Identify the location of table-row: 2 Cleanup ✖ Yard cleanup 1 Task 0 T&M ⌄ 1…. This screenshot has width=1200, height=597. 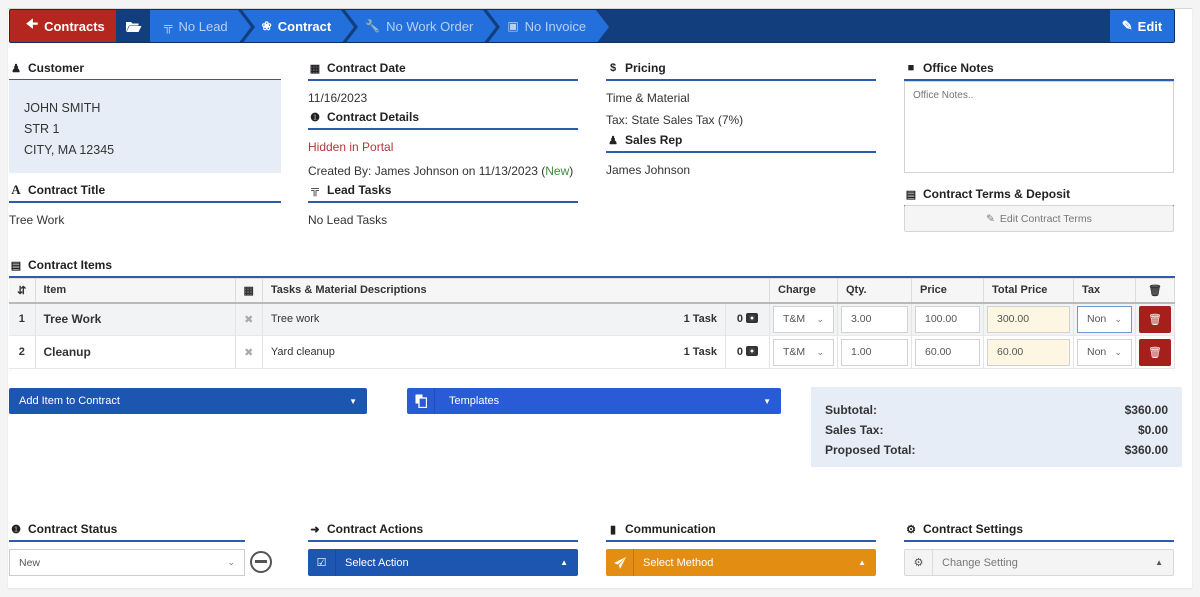
(592, 352).